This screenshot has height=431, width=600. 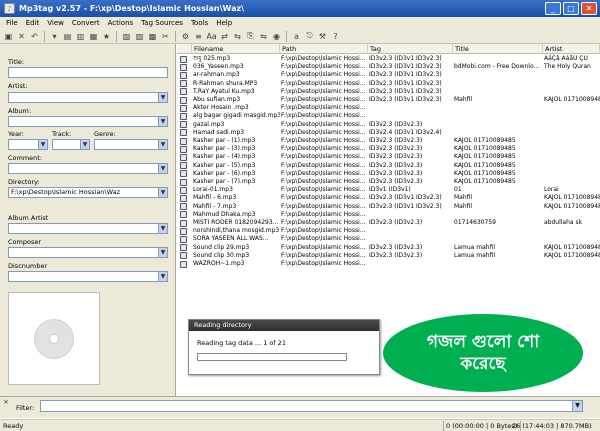 What do you see at coordinates (88, 168) in the screenshot?
I see `comment-field: ▼` at bounding box center [88, 168].